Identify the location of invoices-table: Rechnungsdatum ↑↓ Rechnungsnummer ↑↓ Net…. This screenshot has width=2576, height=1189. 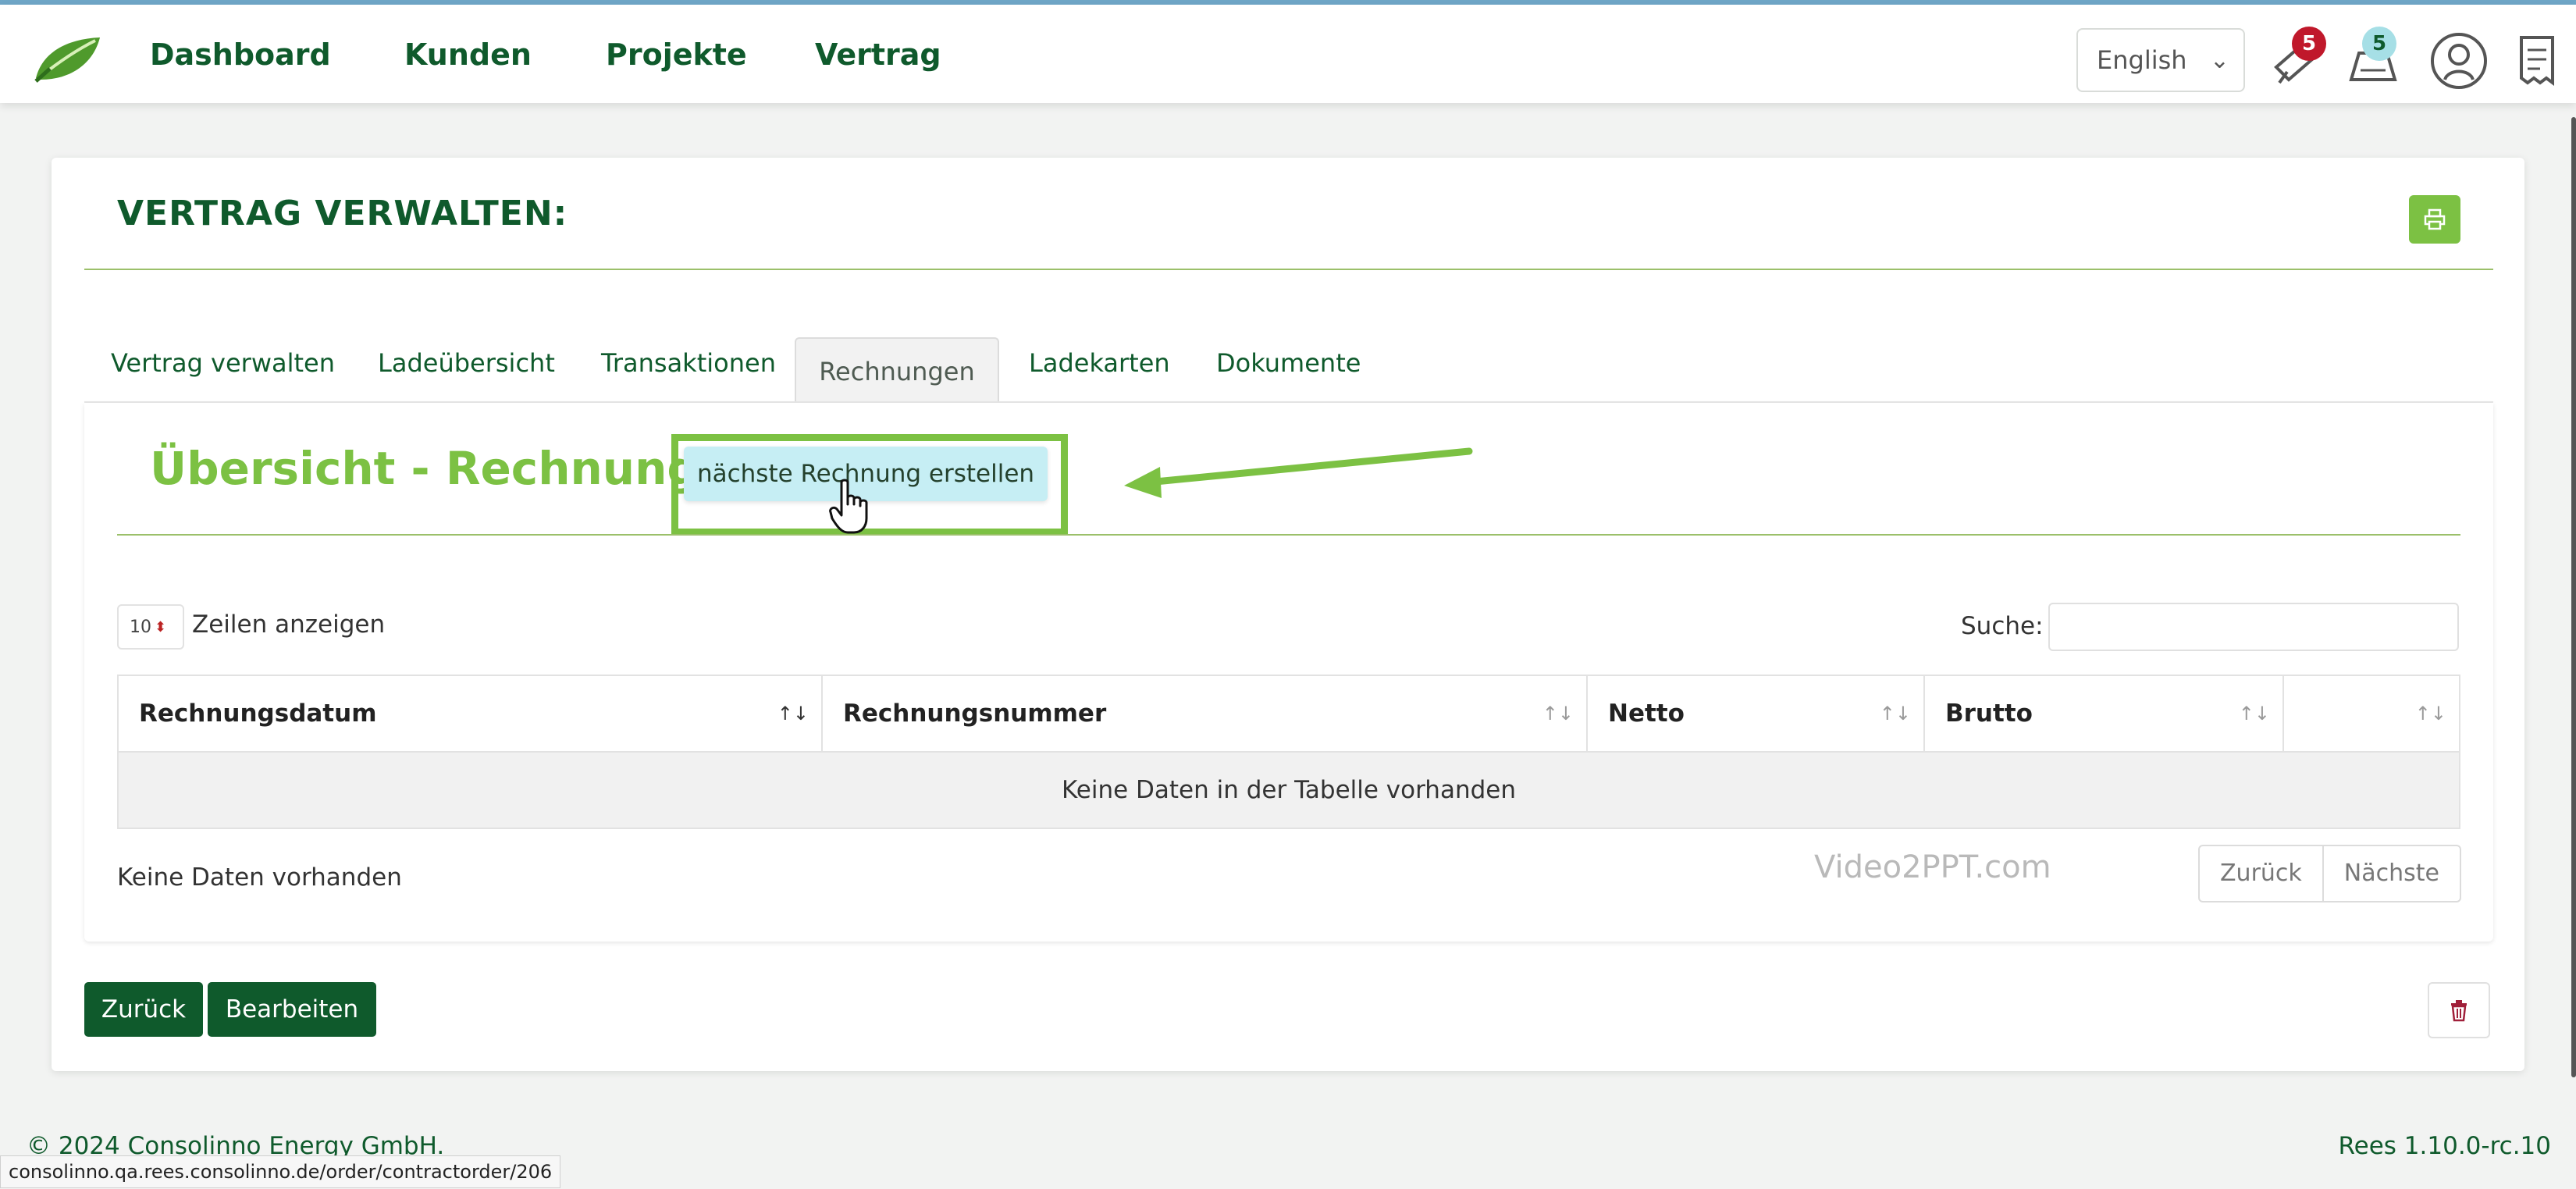
(1288, 752).